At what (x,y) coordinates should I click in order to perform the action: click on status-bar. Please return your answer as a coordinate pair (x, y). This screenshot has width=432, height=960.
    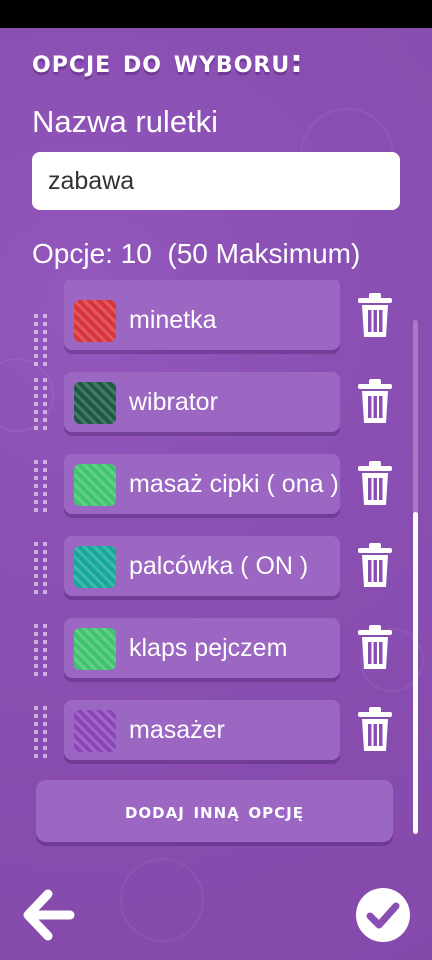
    Looking at the image, I should click on (216, 14).